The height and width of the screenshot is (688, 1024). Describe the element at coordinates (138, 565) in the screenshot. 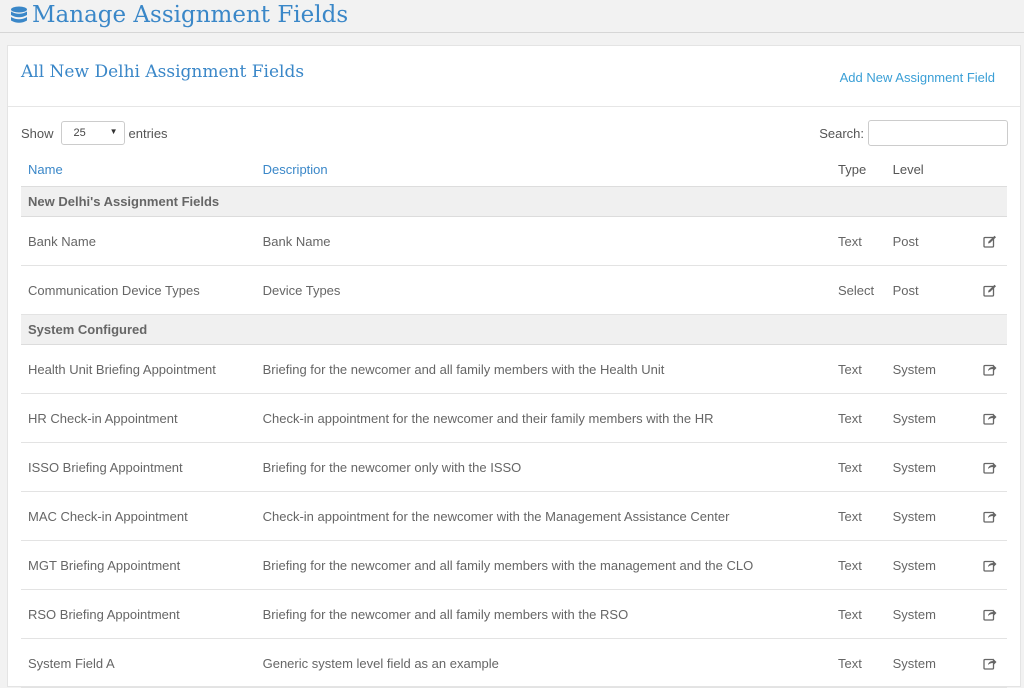

I see `cell-name: MGT Briefing Appointment` at that location.